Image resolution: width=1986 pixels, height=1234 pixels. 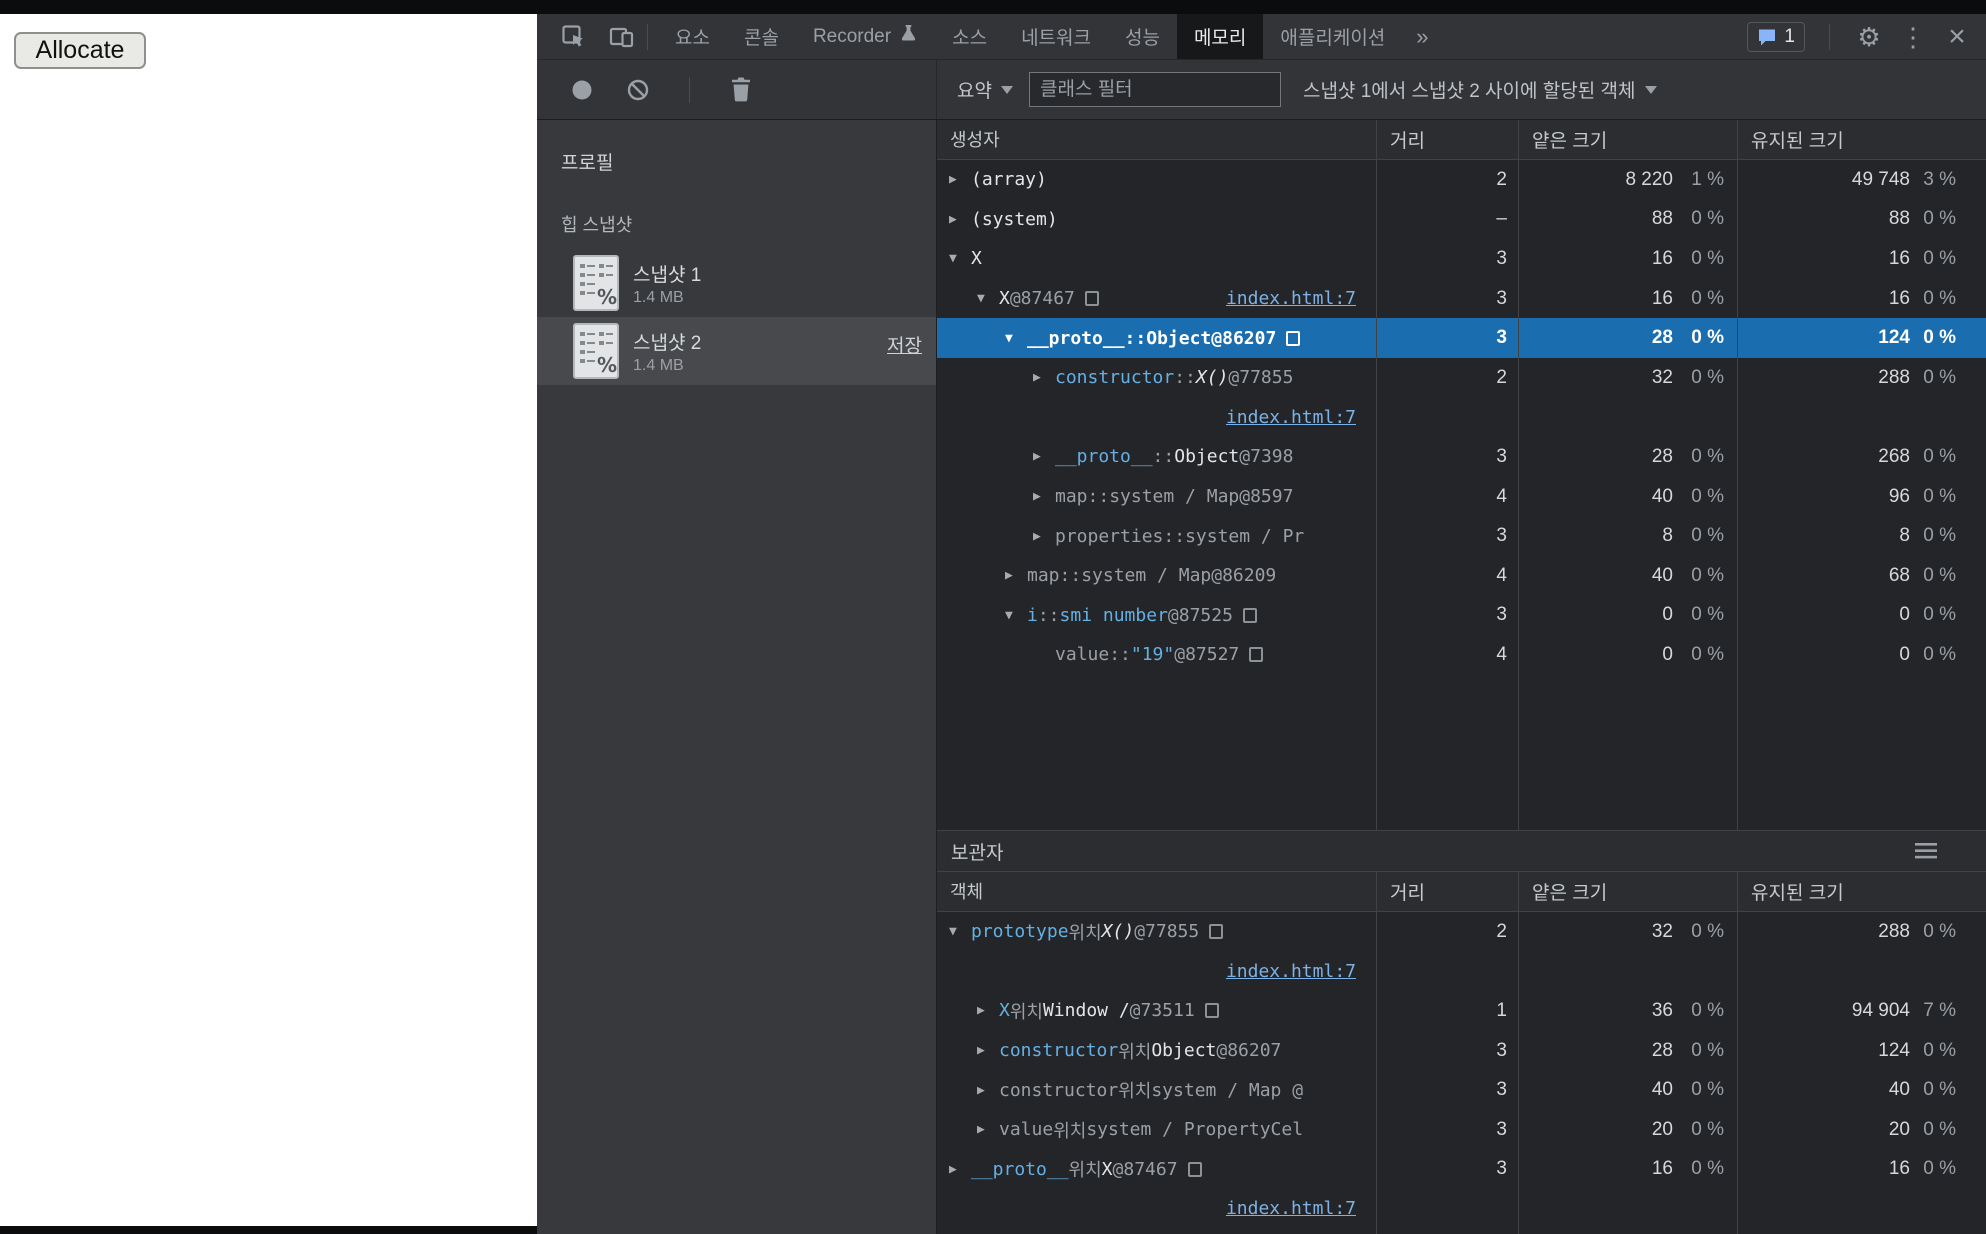 I want to click on perspective-select: 요약, so click(x=985, y=89).